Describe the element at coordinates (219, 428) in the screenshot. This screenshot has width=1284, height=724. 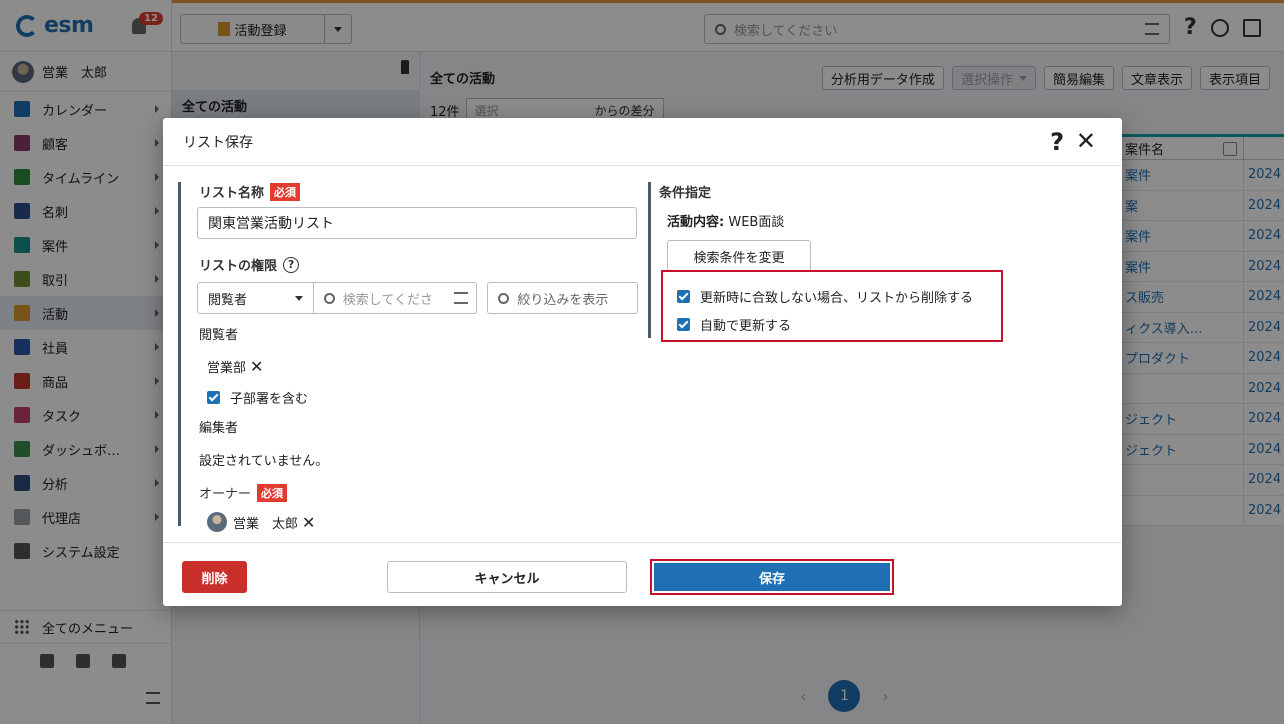
I see `editors-label: 編集者` at that location.